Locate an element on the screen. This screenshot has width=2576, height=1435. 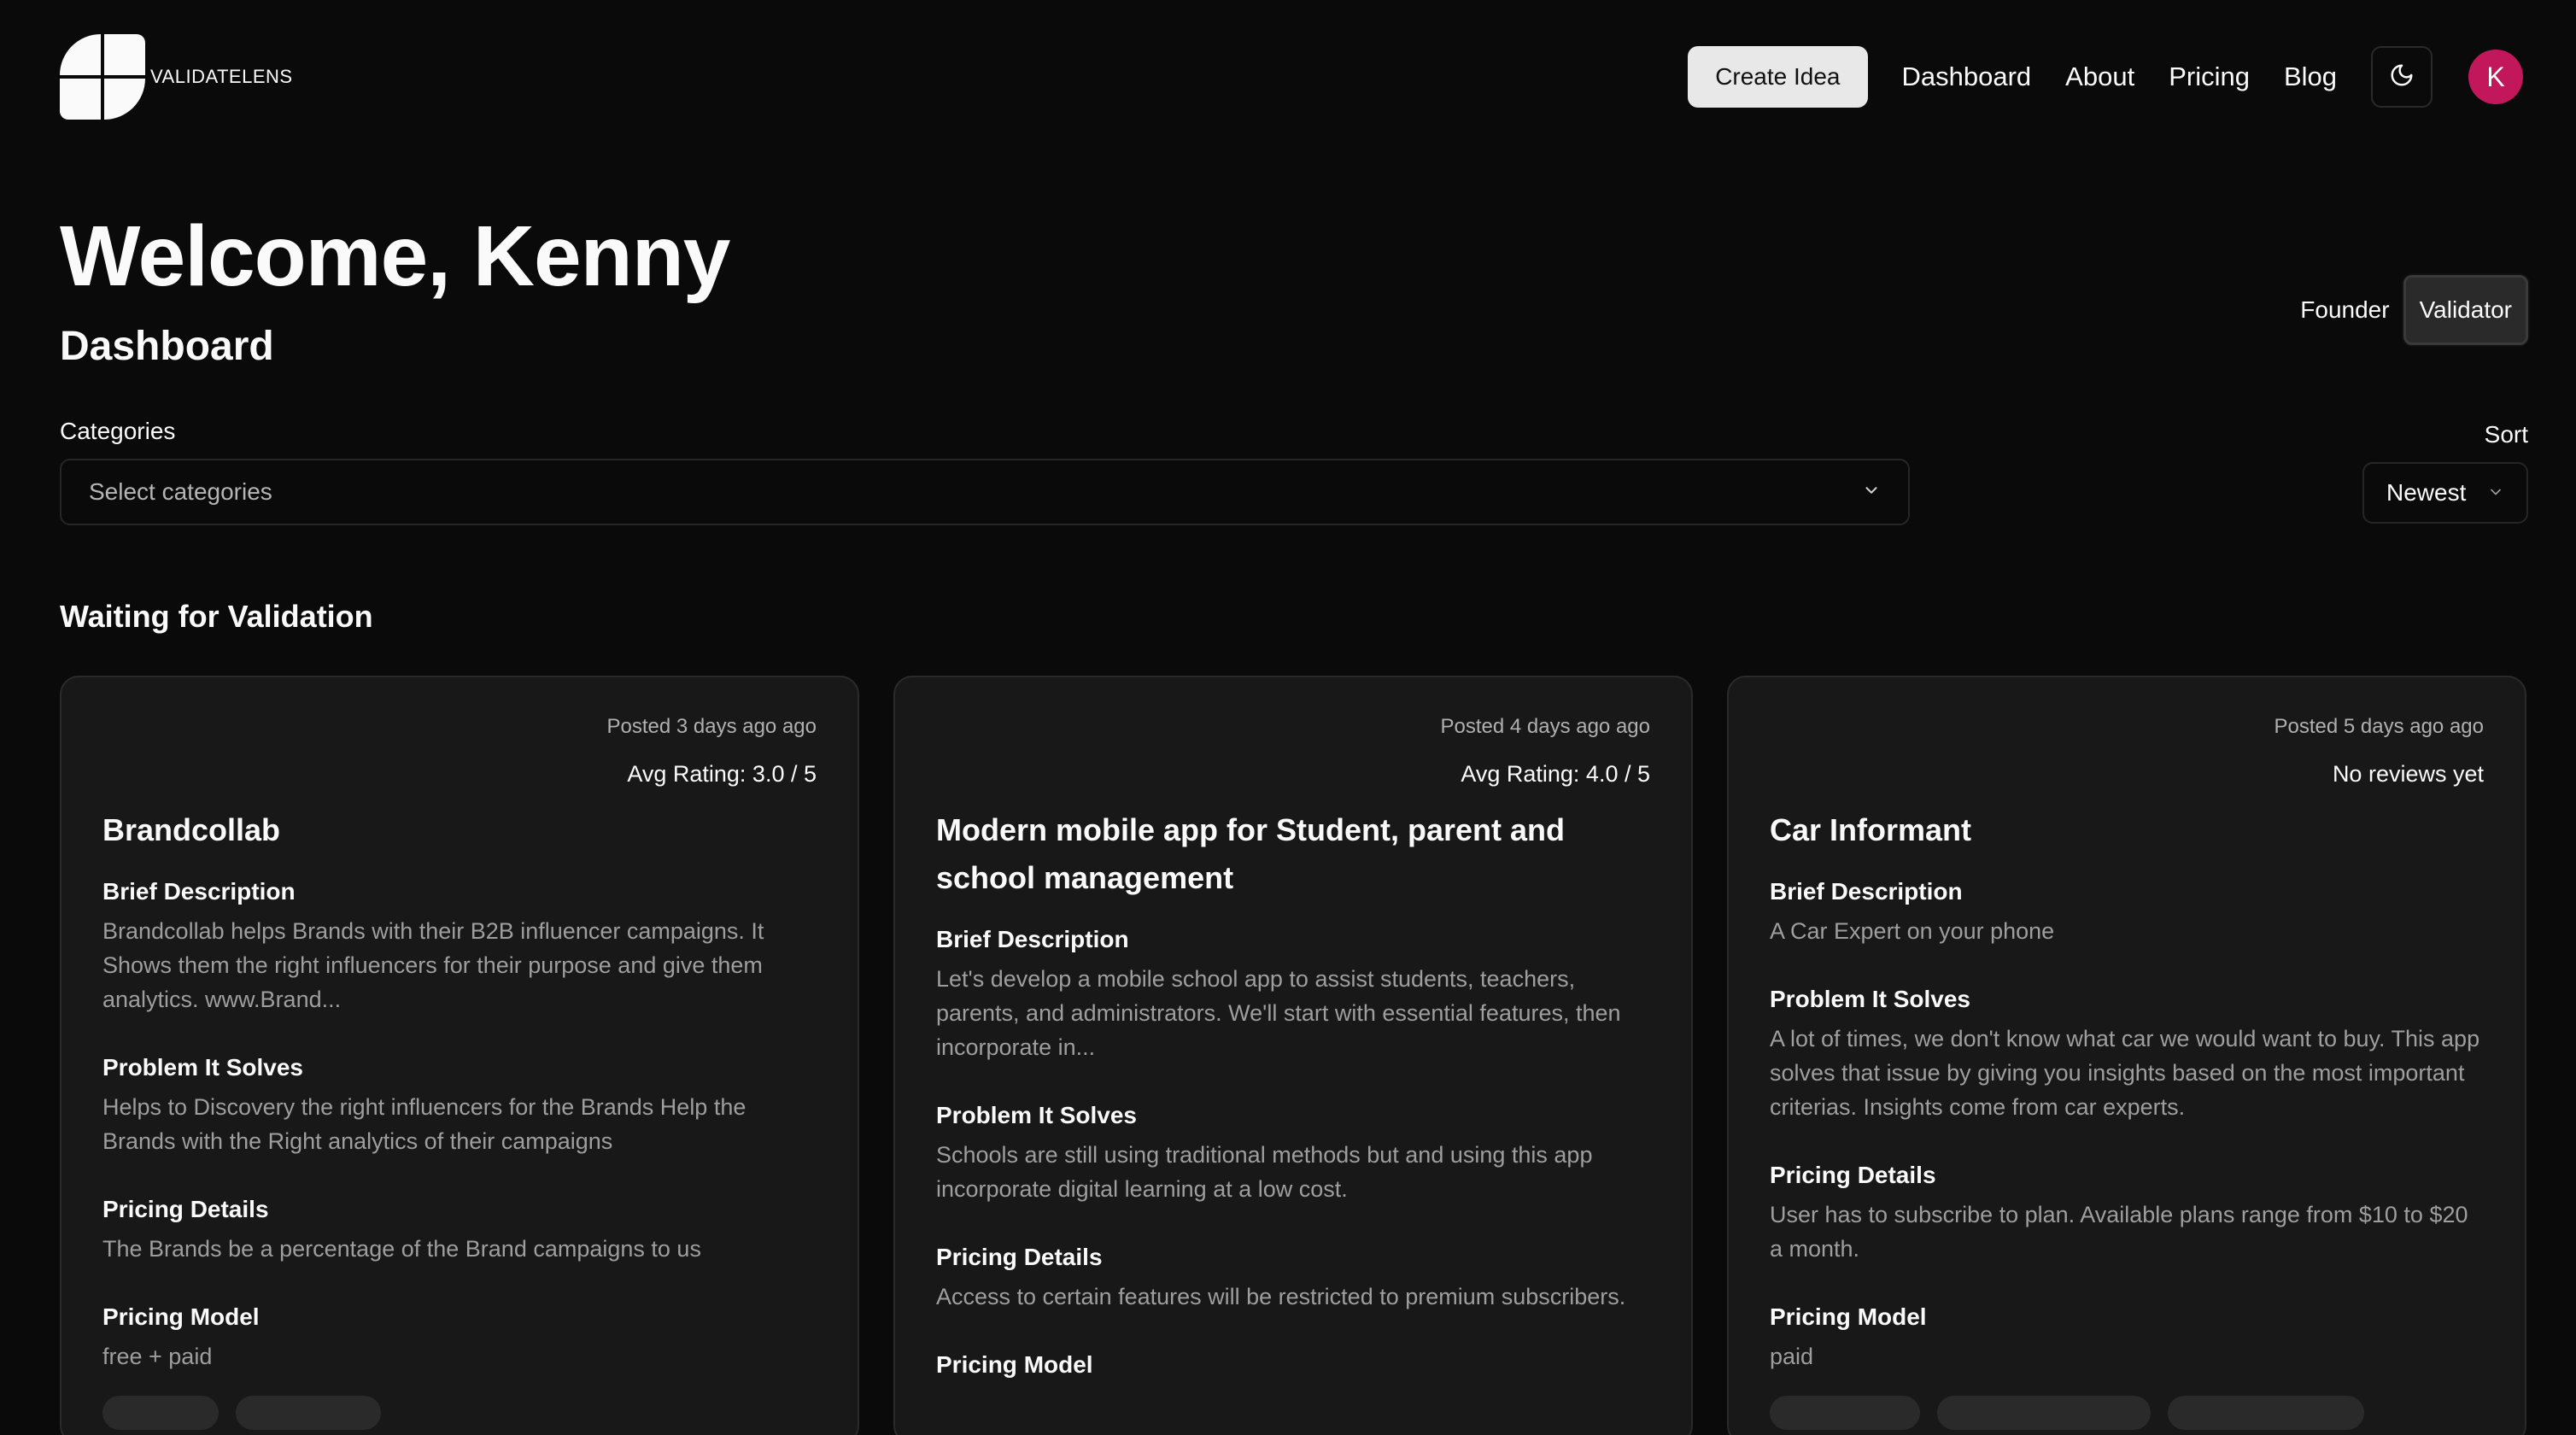
filters: Categories Select categories Sort Newest is located at coordinates (1294, 471).